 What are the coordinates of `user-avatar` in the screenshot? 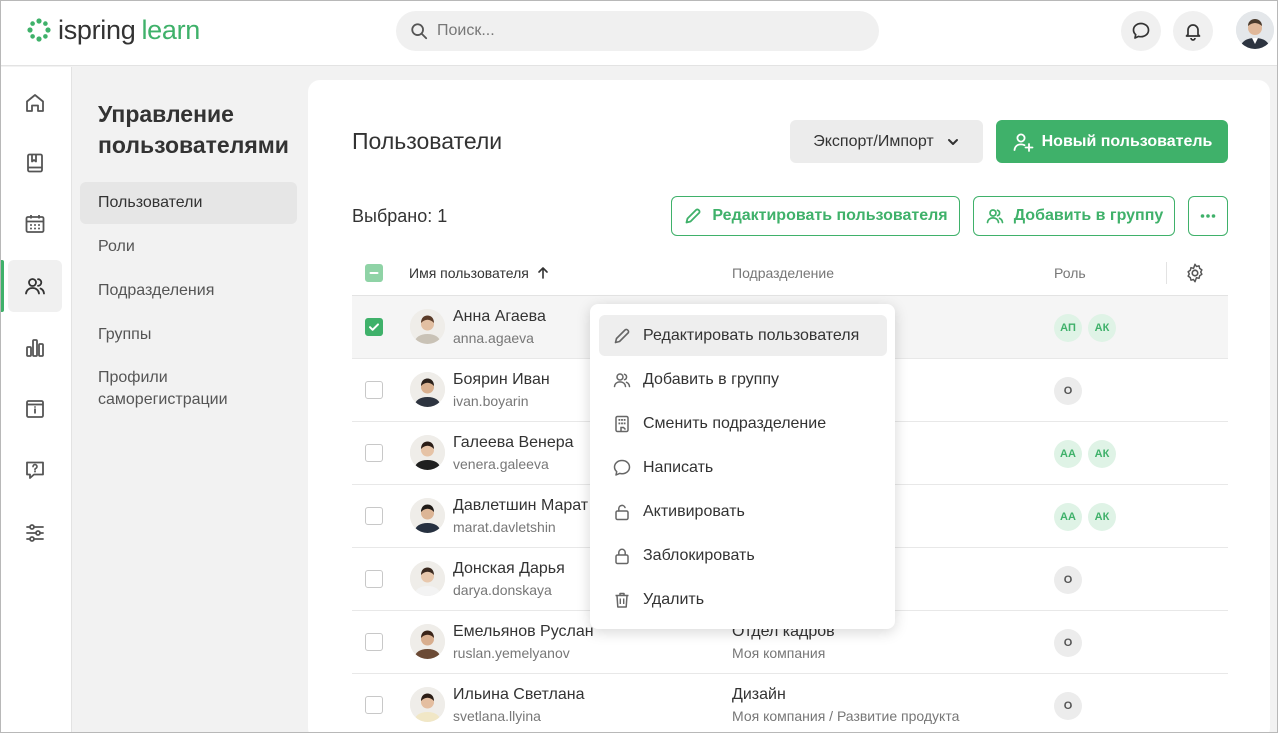 It's located at (1255, 30).